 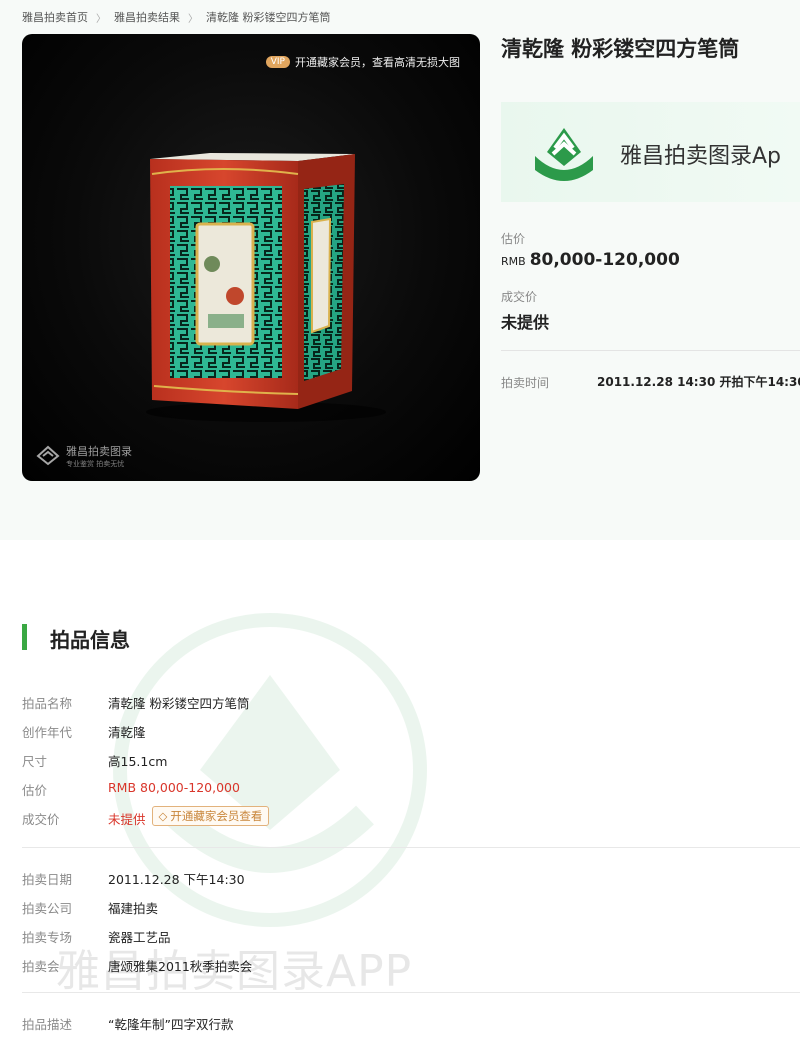 What do you see at coordinates (95, 464) in the screenshot?
I see `watermark-subtext: 专业鉴赏 拍卖无忧` at bounding box center [95, 464].